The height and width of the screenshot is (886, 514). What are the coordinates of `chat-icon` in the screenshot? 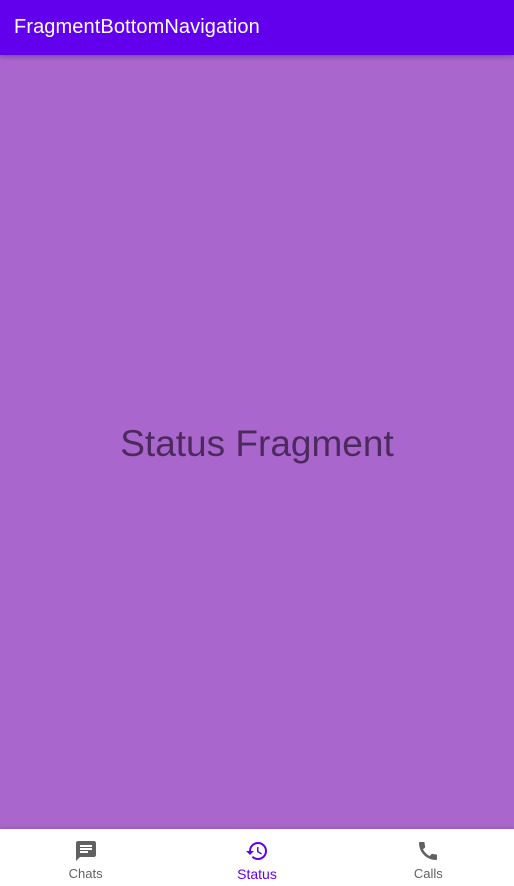 It's located at (86, 851).